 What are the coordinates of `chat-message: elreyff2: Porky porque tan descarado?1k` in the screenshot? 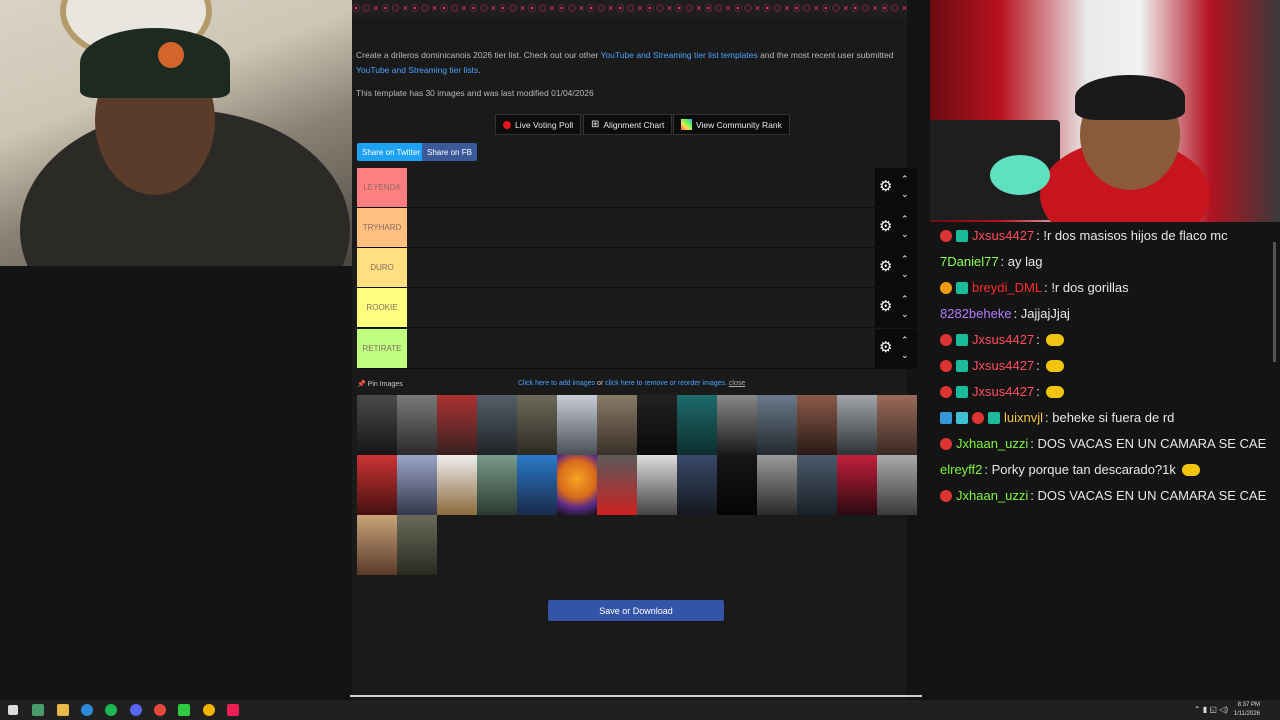 It's located at (1070, 469).